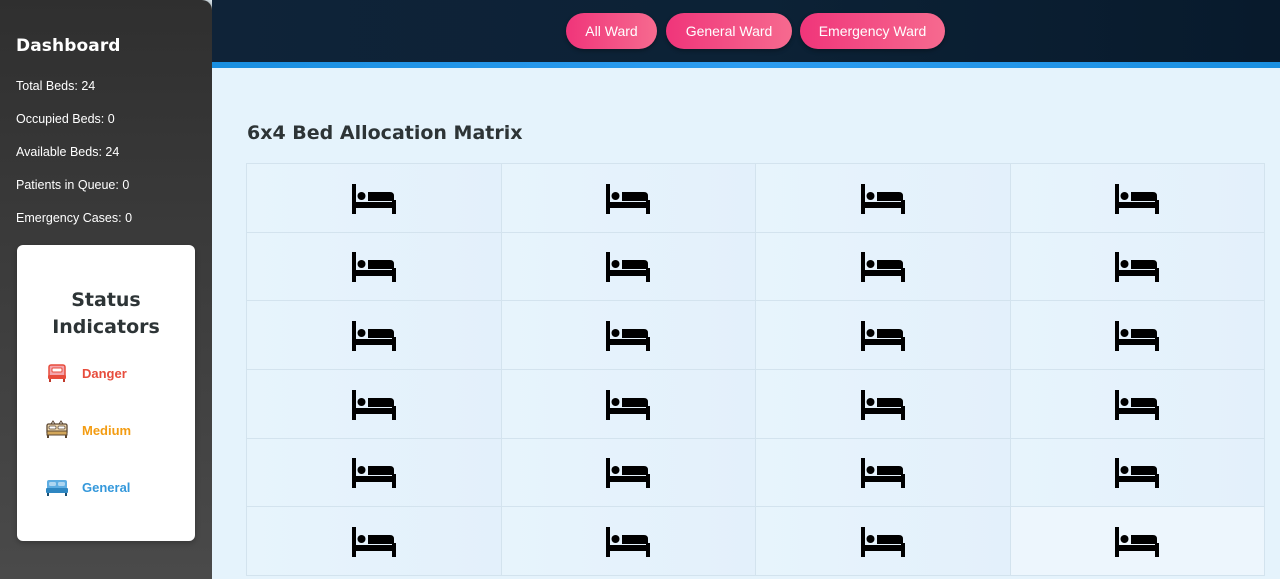 This screenshot has height=579, width=1280. Describe the element at coordinates (57, 488) in the screenshot. I see `bed-general-icon` at that location.